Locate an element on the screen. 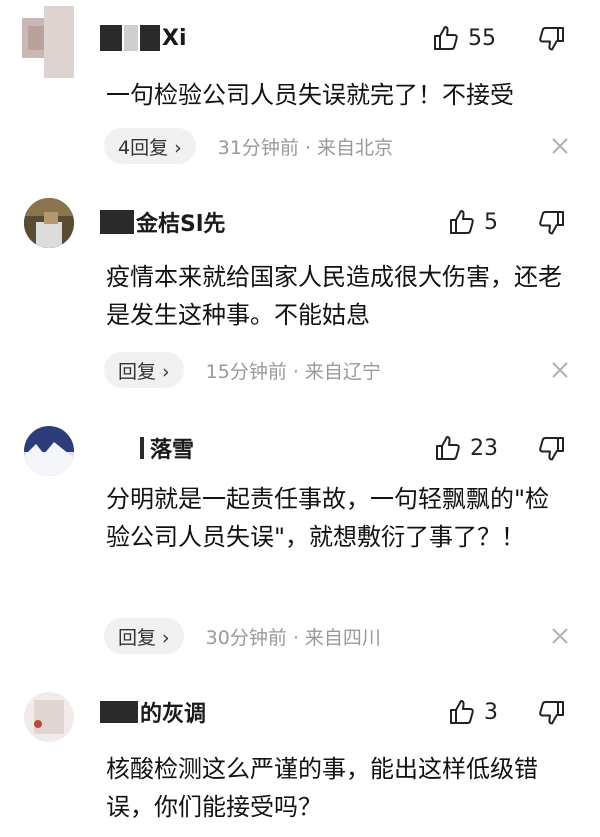 The image size is (600, 837). like-button: 23 is located at coordinates (466, 448).